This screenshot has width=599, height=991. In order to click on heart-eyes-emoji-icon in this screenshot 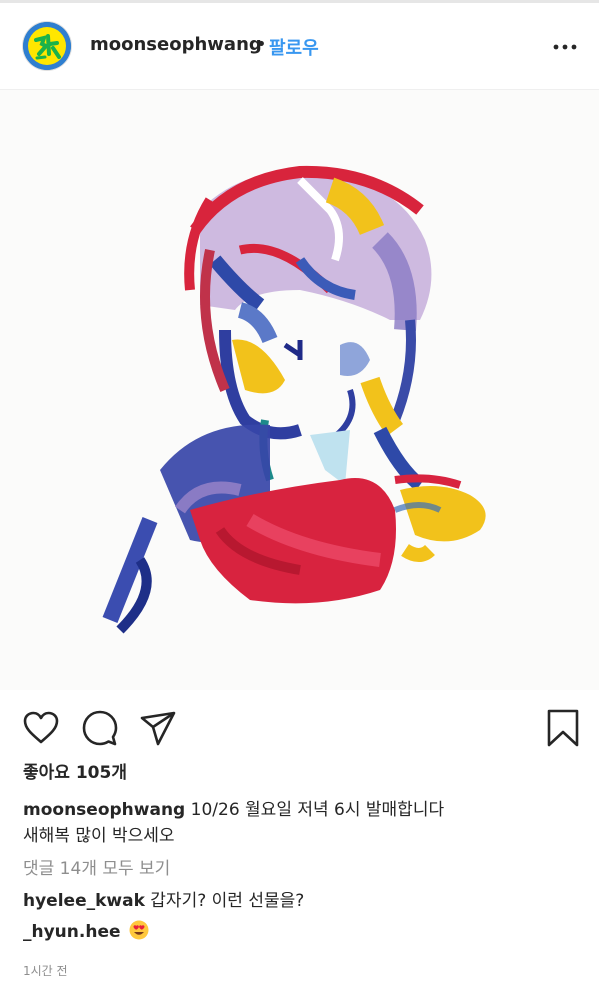, I will do `click(139, 930)`.